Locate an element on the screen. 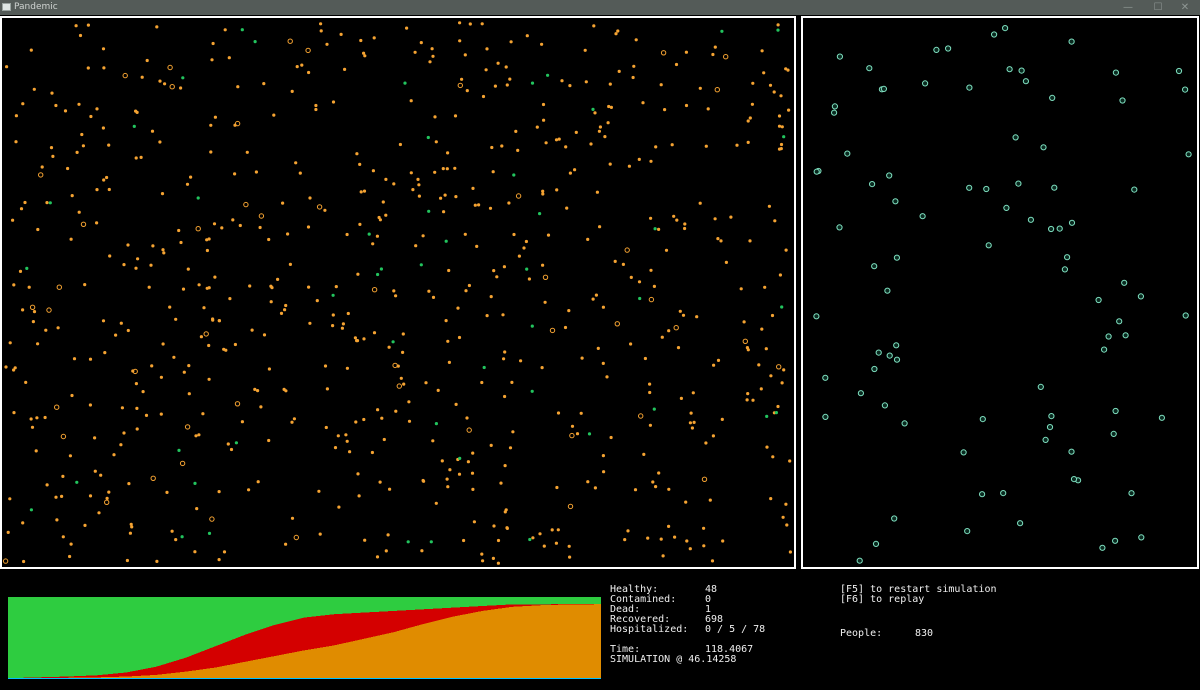 The width and height of the screenshot is (1200, 690). minimize-button: — is located at coordinates (1128, 7).